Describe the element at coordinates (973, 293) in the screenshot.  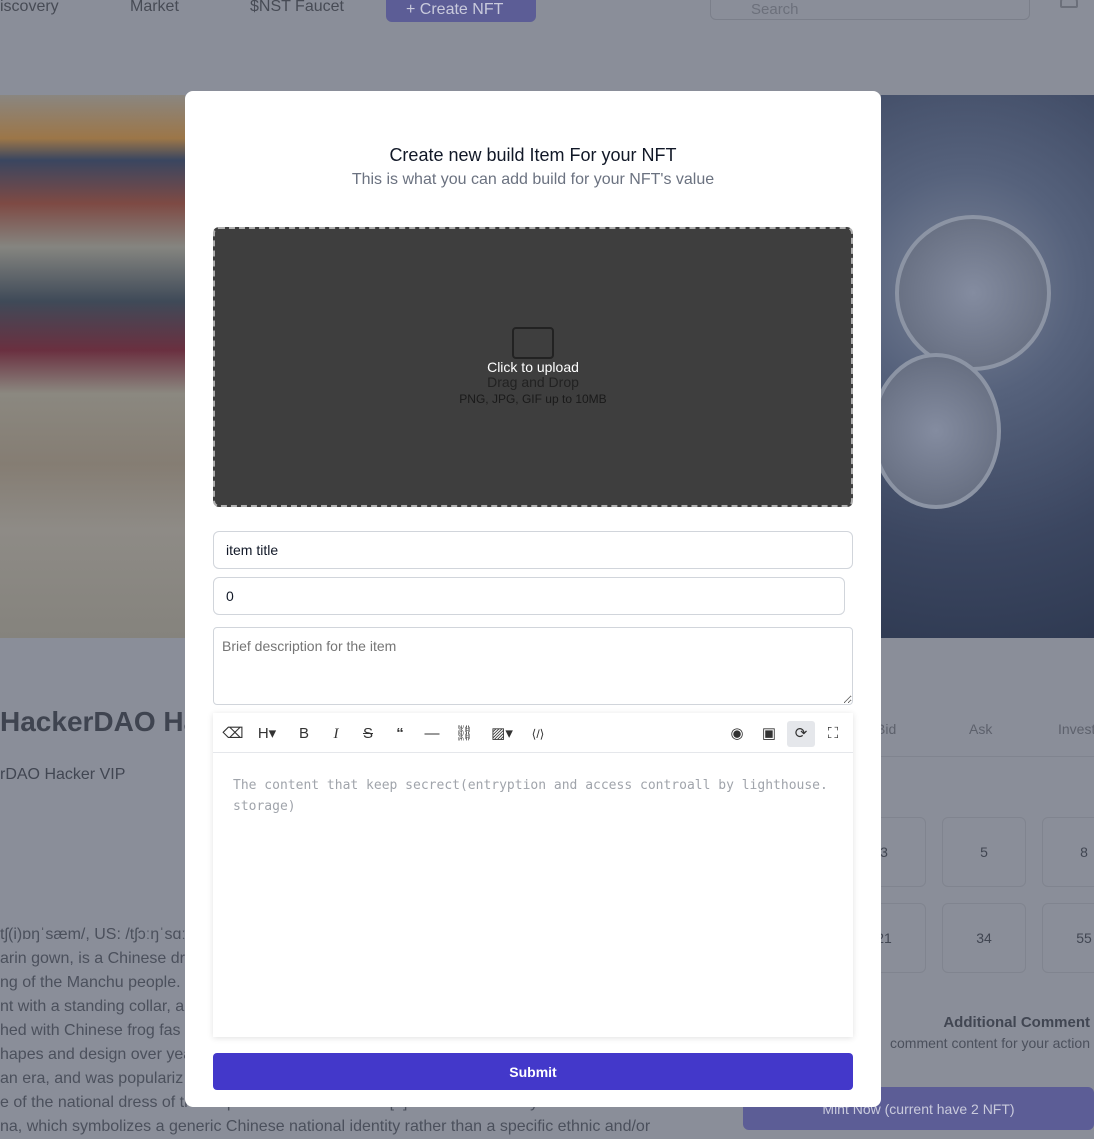
I see `ethereum-coin` at that location.